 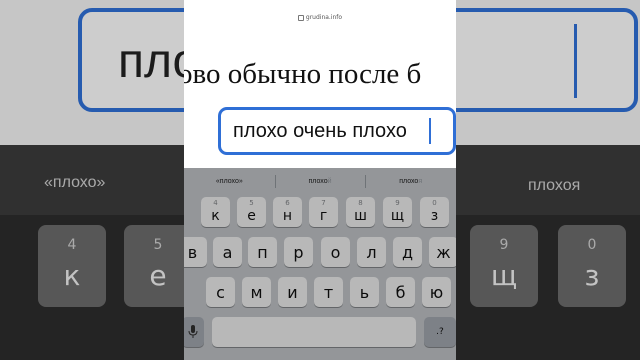 What do you see at coordinates (364, 292) in the screenshot?
I see `key: ь` at bounding box center [364, 292].